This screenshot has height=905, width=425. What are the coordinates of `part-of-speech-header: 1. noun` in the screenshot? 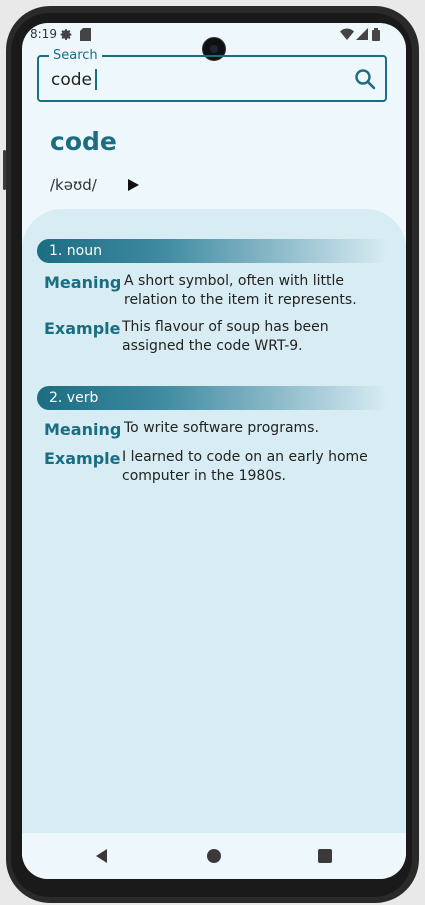 It's located at (212, 251).